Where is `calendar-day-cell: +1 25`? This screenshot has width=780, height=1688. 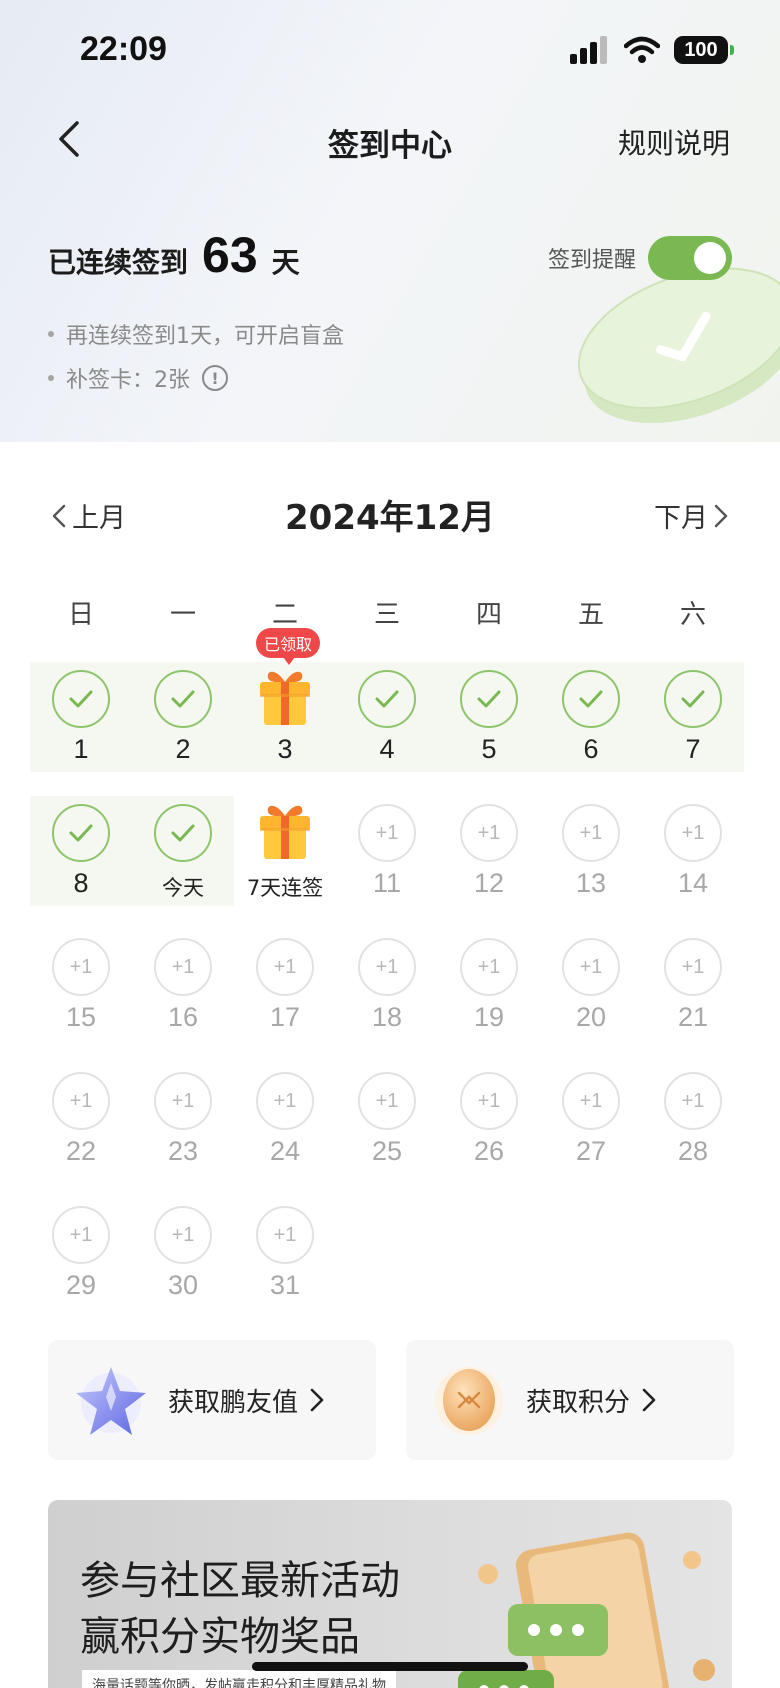
calendar-day-cell: +1 25 is located at coordinates (387, 1126).